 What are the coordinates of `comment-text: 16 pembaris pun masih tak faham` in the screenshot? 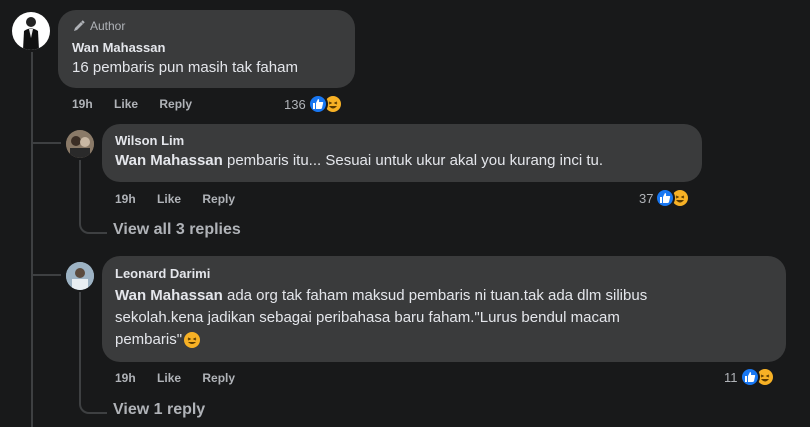 It's located at (185, 67).